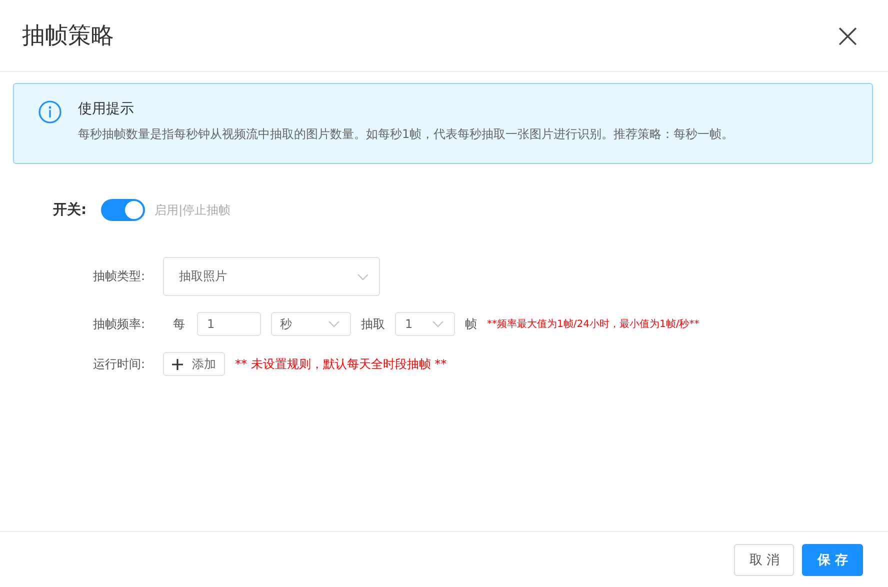 This screenshot has width=888, height=587. Describe the element at coordinates (311, 324) in the screenshot. I see `unit-select: 秒` at that location.